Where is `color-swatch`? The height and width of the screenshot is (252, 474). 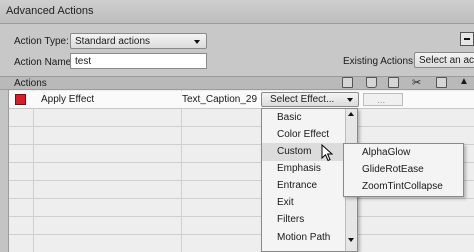
color-swatch is located at coordinates (20, 99).